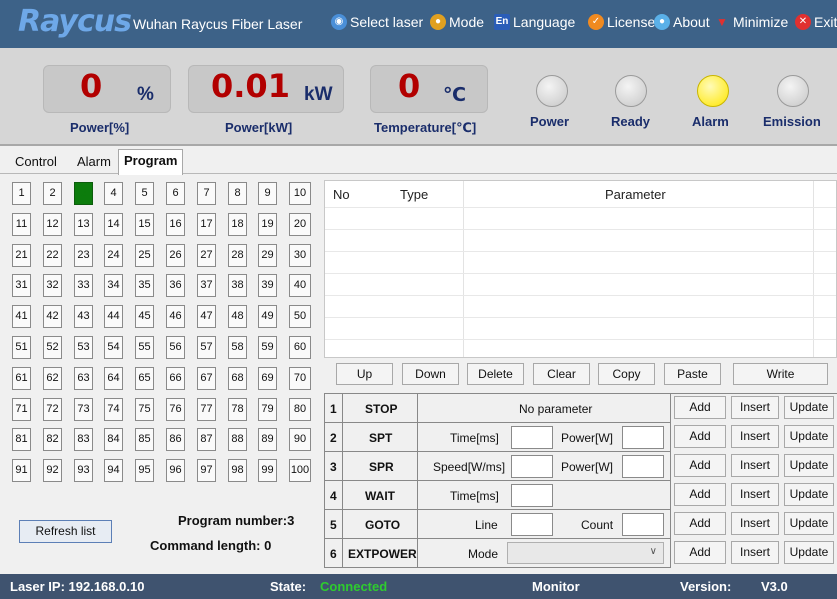  Describe the element at coordinates (206, 224) in the screenshot. I see `program-slot-button: 17` at that location.